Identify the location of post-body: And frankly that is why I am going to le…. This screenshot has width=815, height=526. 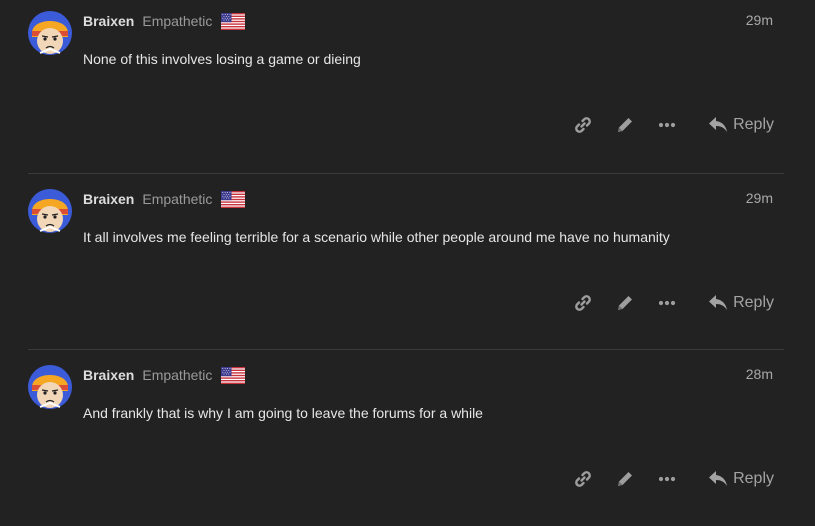
(283, 413).